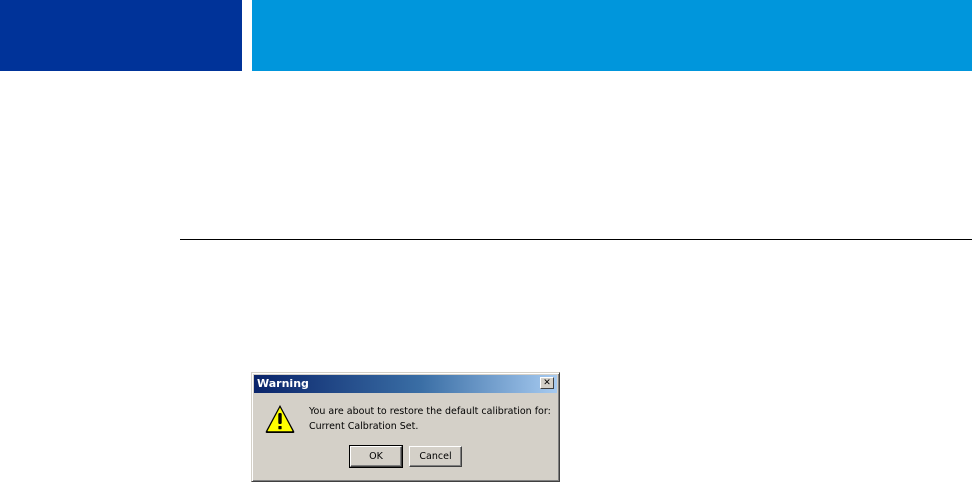 Image resolution: width=972 pixels, height=482 pixels. What do you see at coordinates (435, 456) in the screenshot?
I see `cancel-button: Cancel` at bounding box center [435, 456].